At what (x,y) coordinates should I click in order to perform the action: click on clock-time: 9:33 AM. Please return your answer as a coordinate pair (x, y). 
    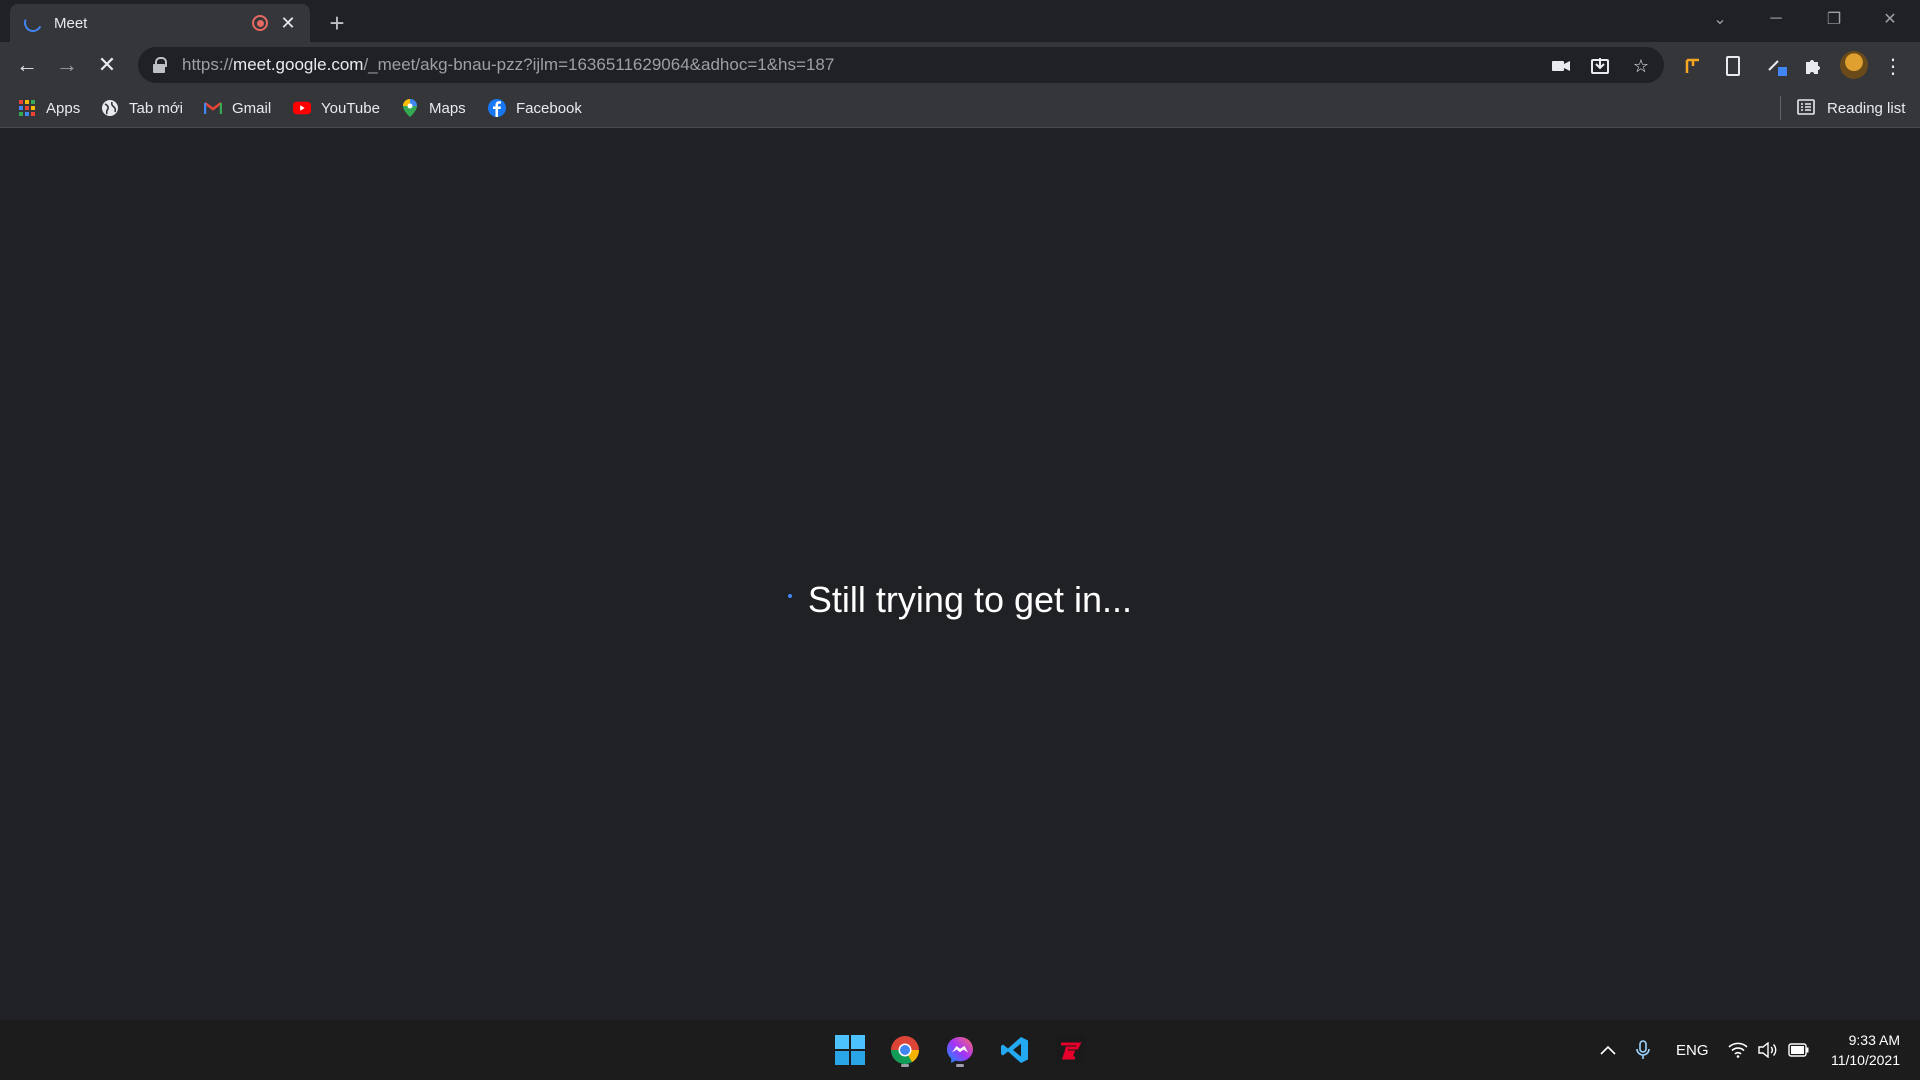
    Looking at the image, I should click on (1874, 1040).